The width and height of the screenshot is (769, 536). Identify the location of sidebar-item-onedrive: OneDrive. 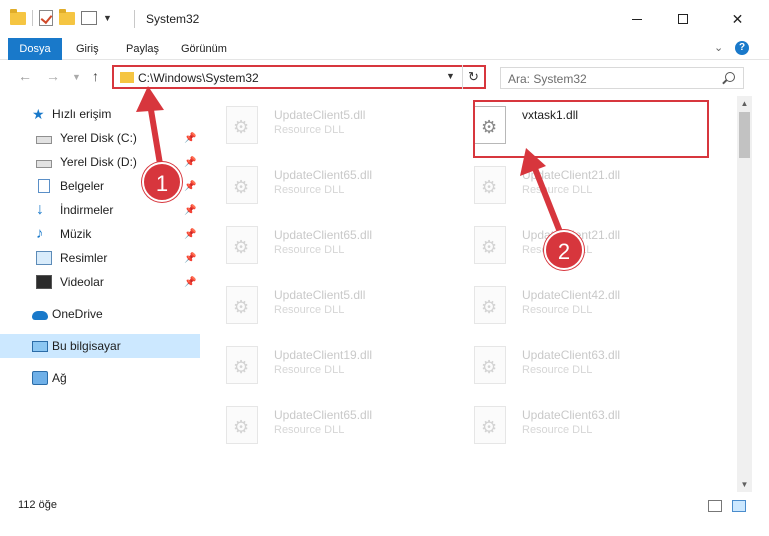
(100, 314).